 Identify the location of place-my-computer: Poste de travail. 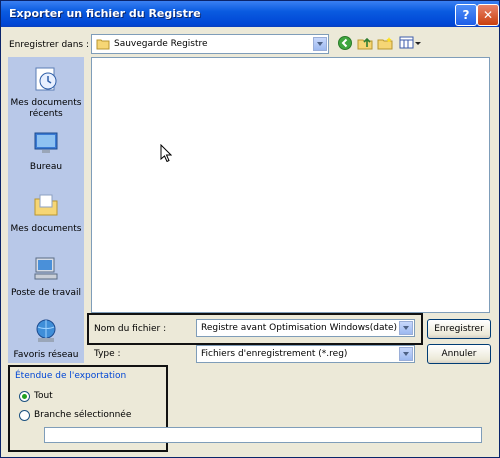
(46, 277).